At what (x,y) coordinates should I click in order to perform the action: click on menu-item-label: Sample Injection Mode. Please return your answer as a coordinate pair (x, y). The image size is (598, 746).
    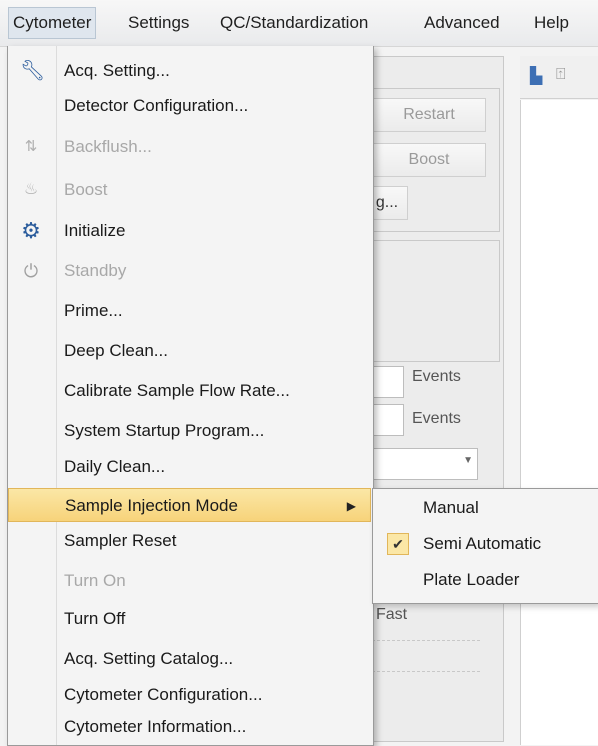
    Looking at the image, I should click on (151, 505).